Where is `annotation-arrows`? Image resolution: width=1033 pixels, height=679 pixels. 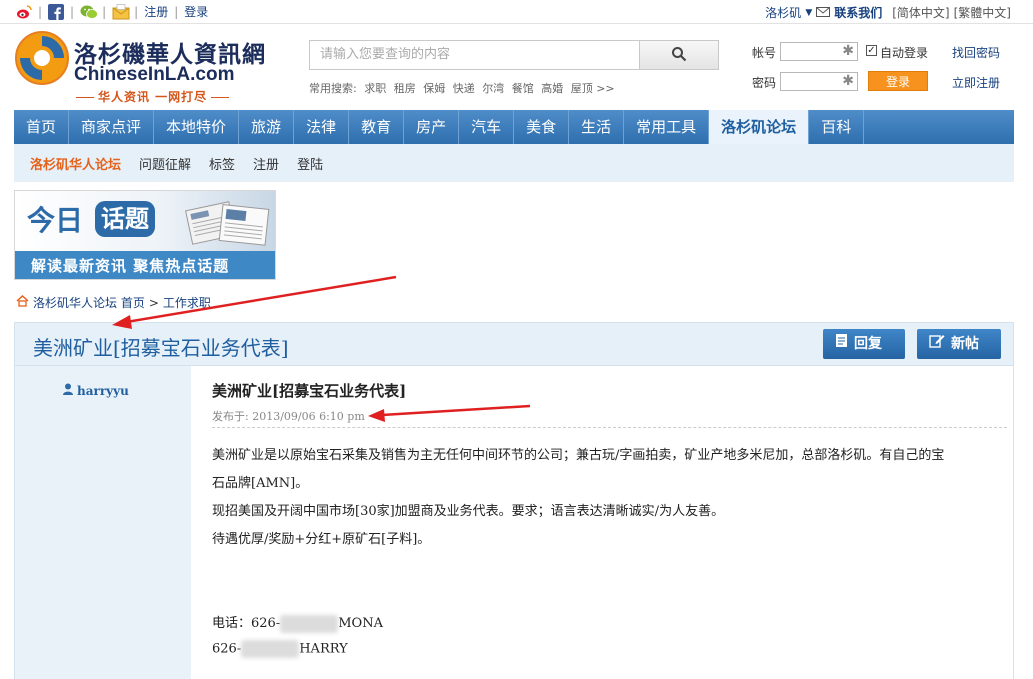
annotation-arrows is located at coordinates (321, 348).